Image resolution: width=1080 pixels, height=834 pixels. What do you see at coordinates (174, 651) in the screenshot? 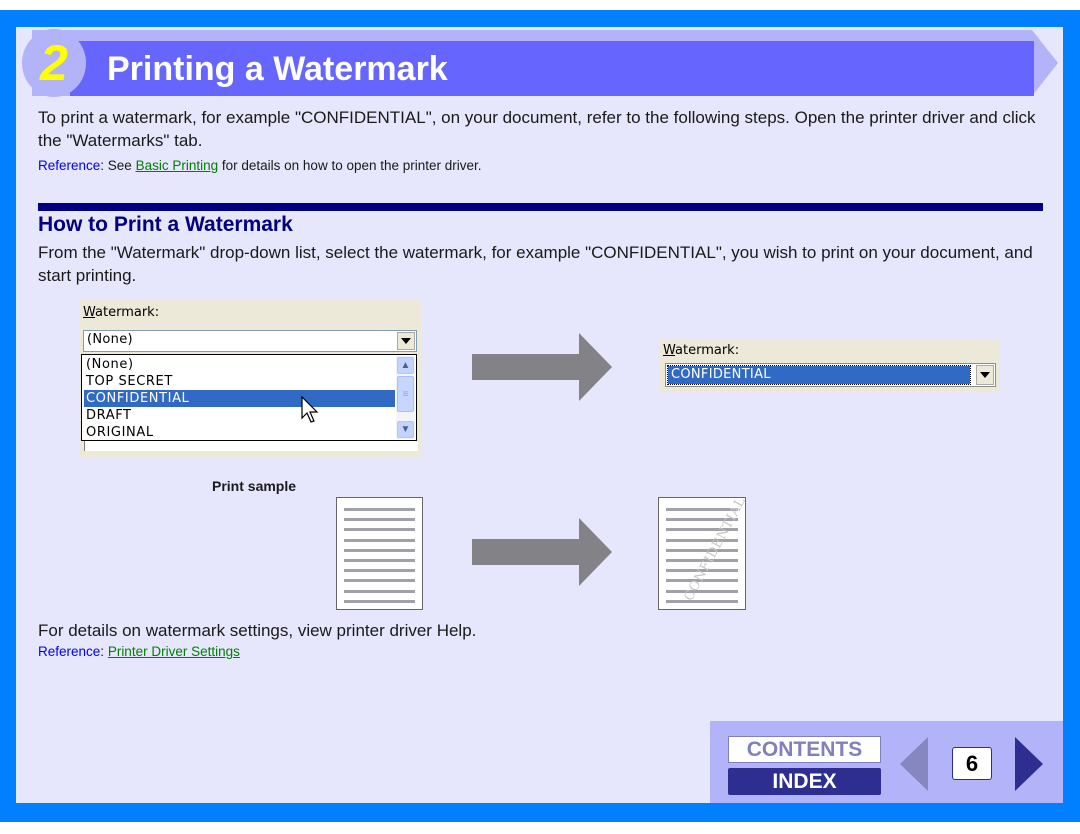
I see `printer-driver-settings-link: Printer Driver Settings` at bounding box center [174, 651].